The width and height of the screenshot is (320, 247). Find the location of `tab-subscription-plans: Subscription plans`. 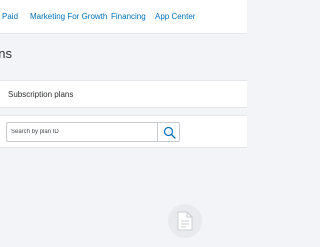

tab-subscription-plans: Subscription plans is located at coordinates (40, 95).